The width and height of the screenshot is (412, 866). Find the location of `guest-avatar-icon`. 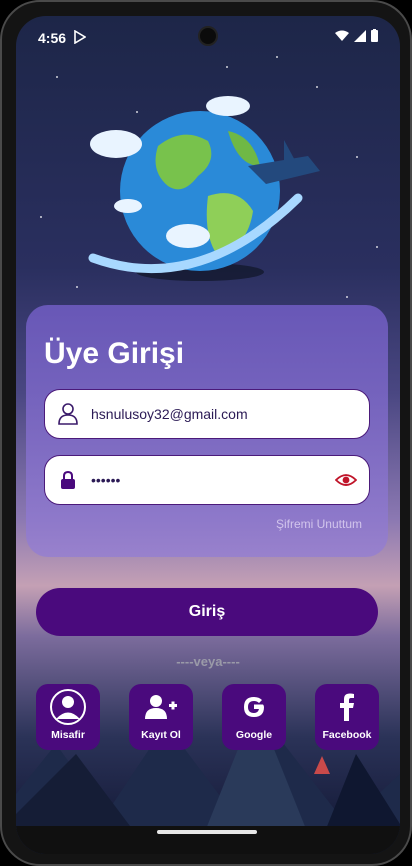

guest-avatar-icon is located at coordinates (68, 706).